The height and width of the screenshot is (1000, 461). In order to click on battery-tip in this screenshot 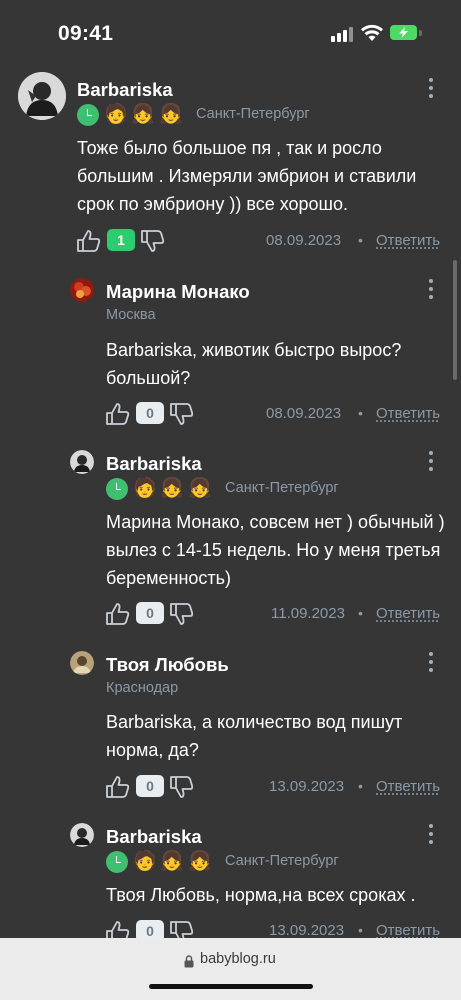, I will do `click(420, 33)`.